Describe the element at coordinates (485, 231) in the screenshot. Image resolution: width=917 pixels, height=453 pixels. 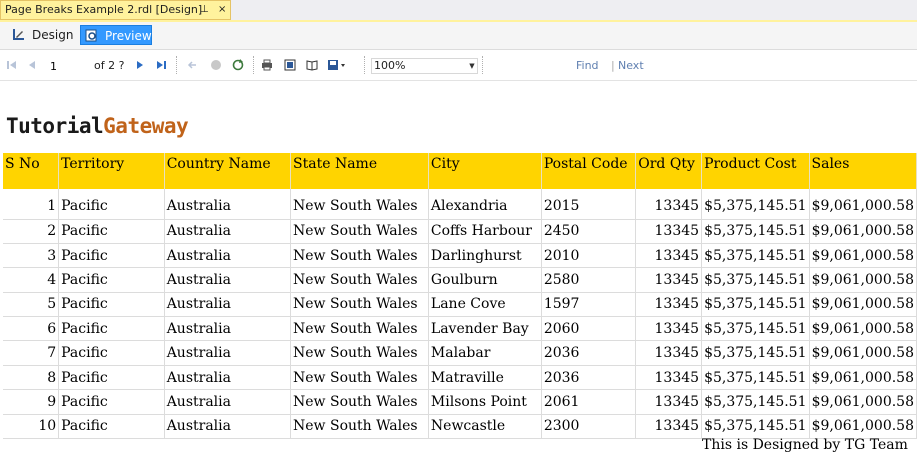
I see `table-cell: Coffs Harbour` at that location.